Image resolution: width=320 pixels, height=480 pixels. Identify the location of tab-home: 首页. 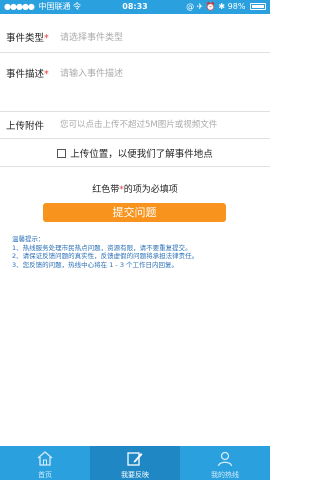
(45, 463).